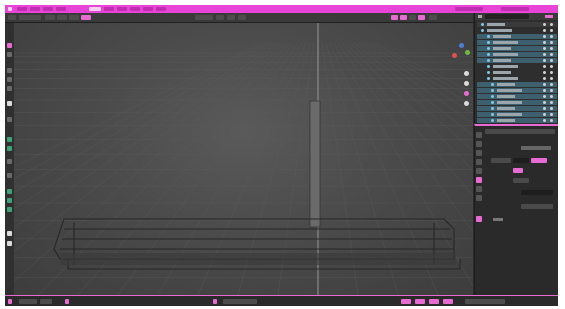 The image size is (565, 309). I want to click on zoom-view-icon, so click(466, 73).